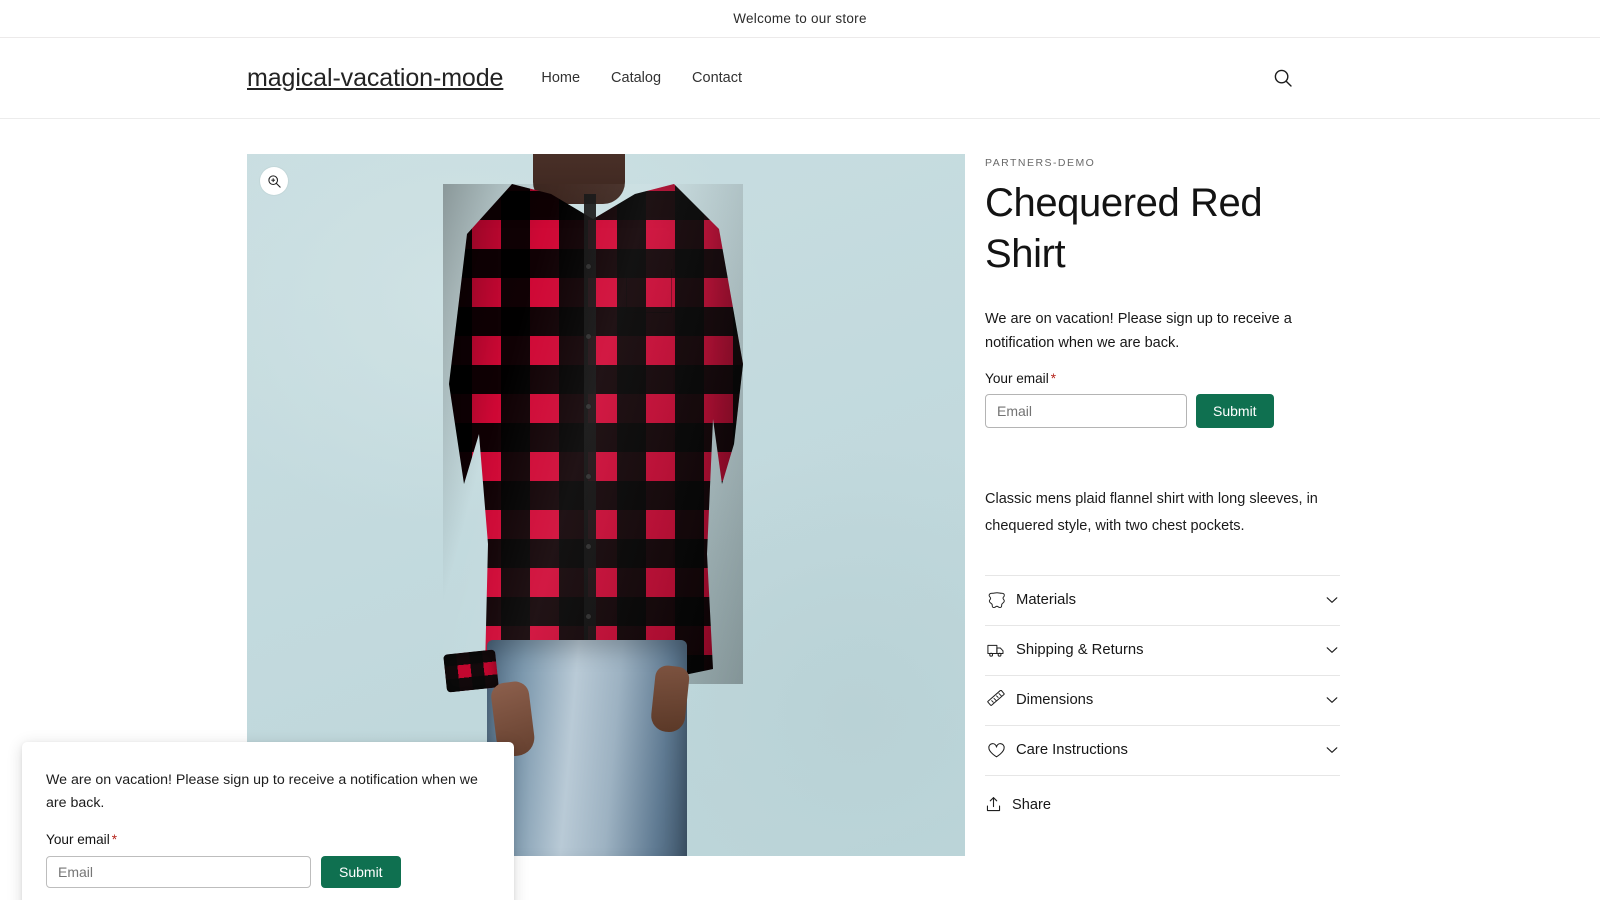 The width and height of the screenshot is (1600, 900). What do you see at coordinates (178, 872) in the screenshot?
I see `popup-email-input` at bounding box center [178, 872].